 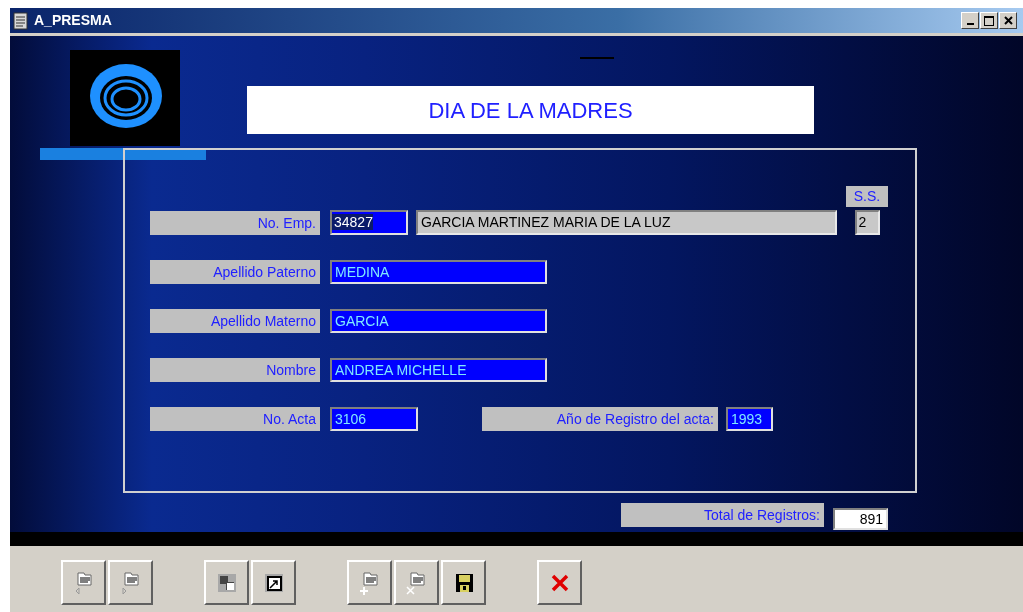 What do you see at coordinates (130, 582) in the screenshot?
I see `next-button` at bounding box center [130, 582].